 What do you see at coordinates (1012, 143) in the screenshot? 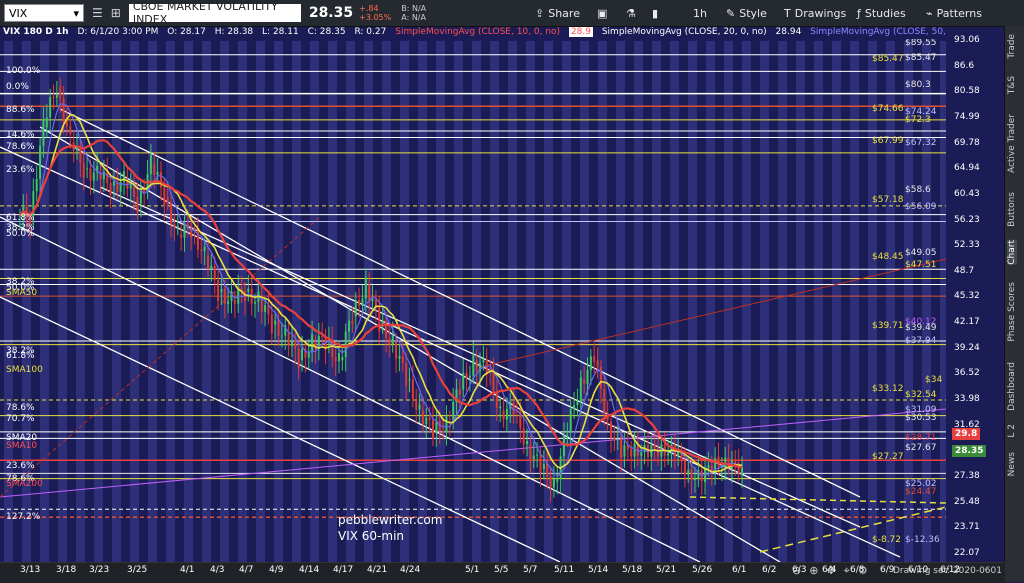
I see `sidebar-item-active-trader: Active Trader` at bounding box center [1012, 143].